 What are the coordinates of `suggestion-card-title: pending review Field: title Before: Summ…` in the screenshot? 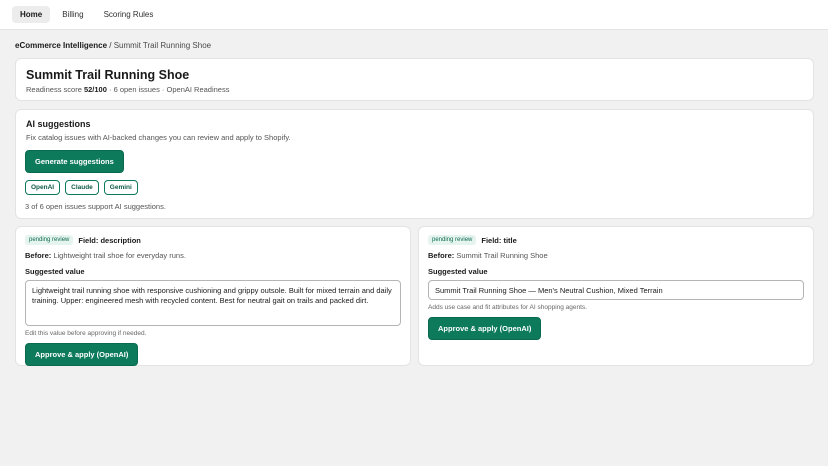 It's located at (616, 296).